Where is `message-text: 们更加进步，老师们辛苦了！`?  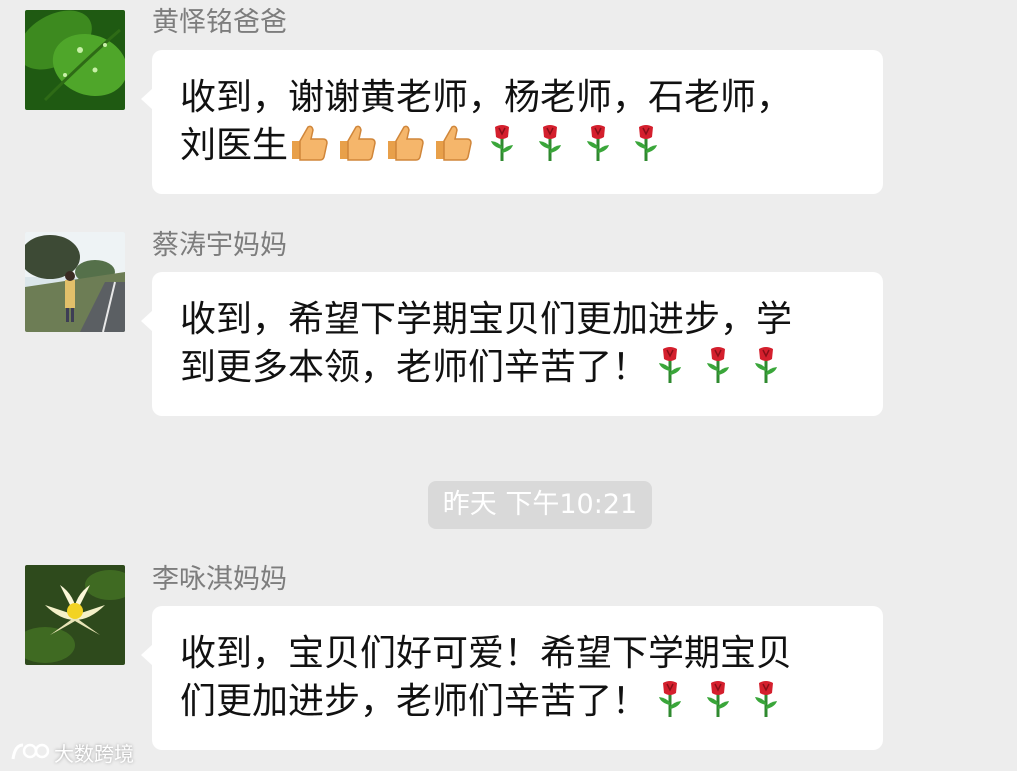
message-text: 们更加进步，老师们辛苦了！ is located at coordinates (414, 701).